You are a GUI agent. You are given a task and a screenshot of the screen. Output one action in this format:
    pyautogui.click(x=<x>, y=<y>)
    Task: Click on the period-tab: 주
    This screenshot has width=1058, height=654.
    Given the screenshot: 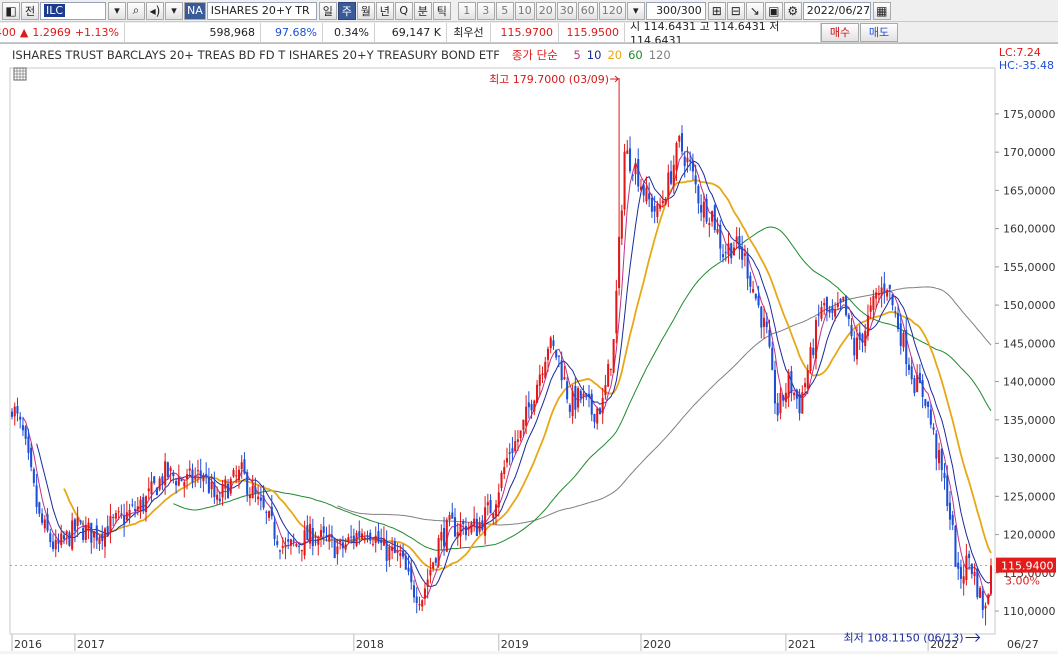 What is the action you would take?
    pyautogui.click(x=346, y=10)
    